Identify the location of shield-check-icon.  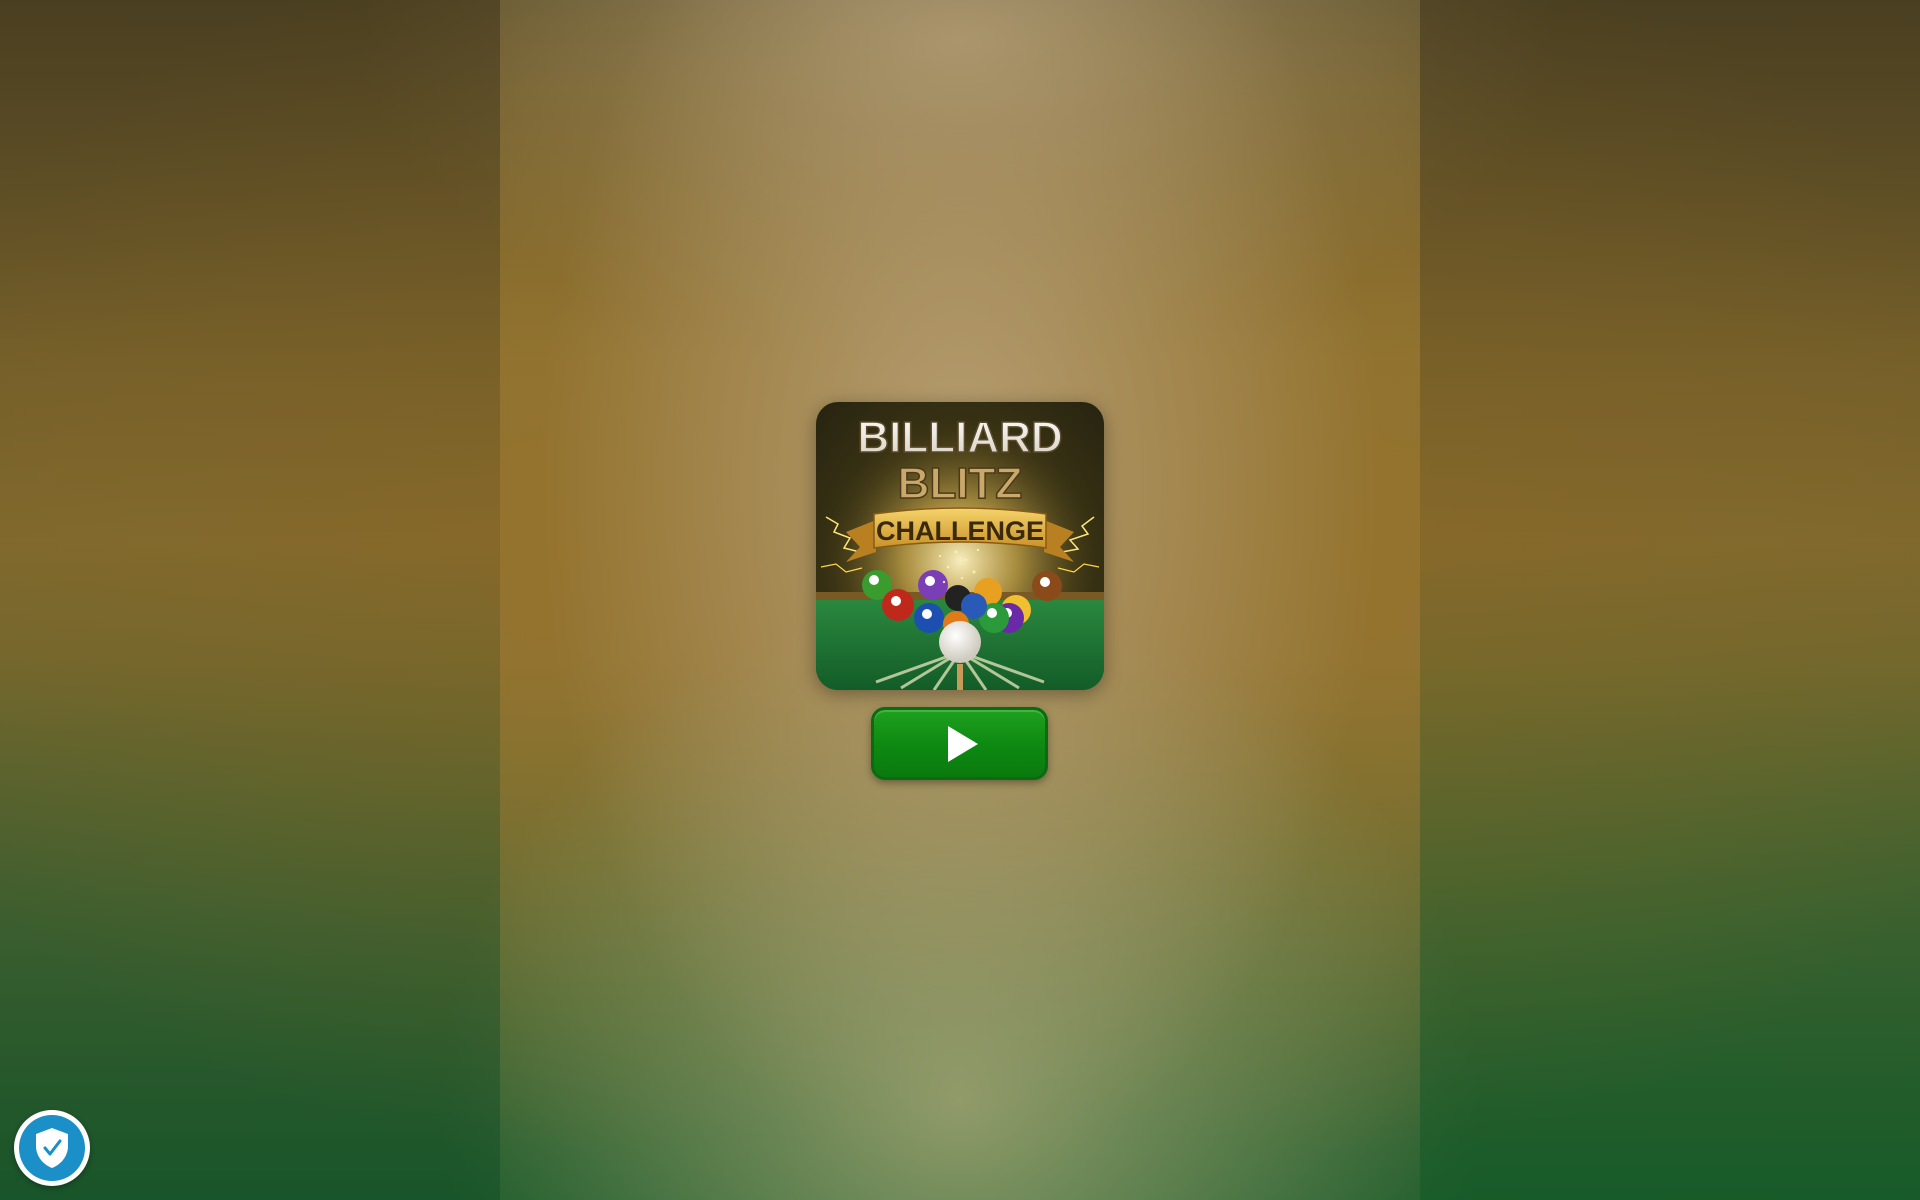
(52, 1148).